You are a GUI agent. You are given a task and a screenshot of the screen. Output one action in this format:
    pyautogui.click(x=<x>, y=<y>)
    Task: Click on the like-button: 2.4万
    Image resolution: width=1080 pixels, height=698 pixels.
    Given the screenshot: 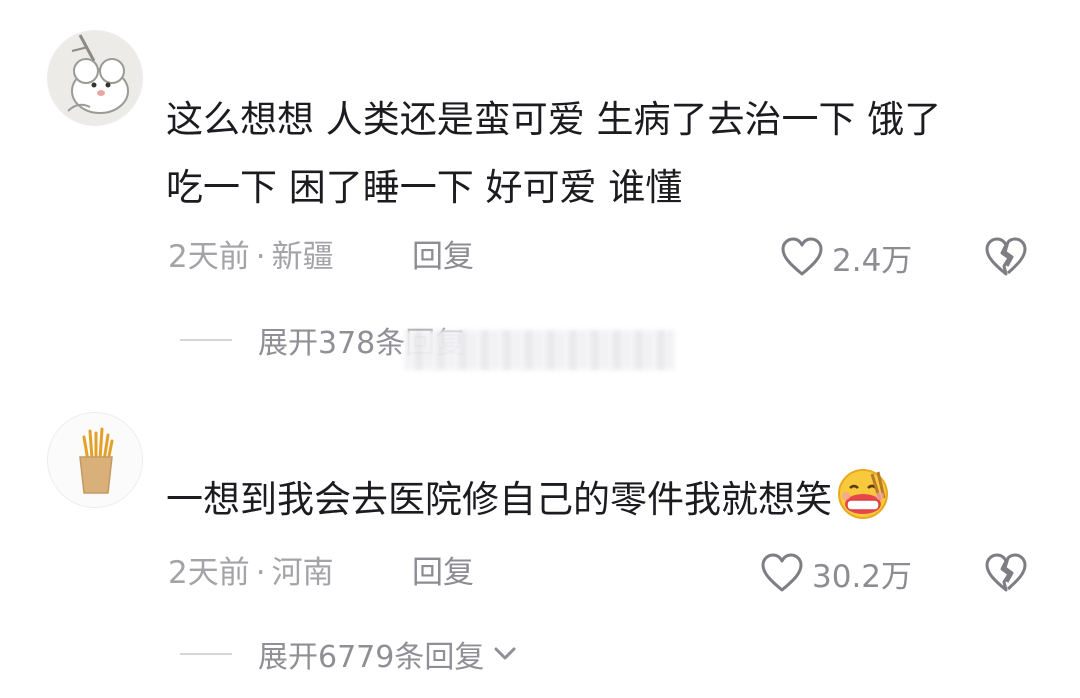 What is the action you would take?
    pyautogui.click(x=846, y=258)
    